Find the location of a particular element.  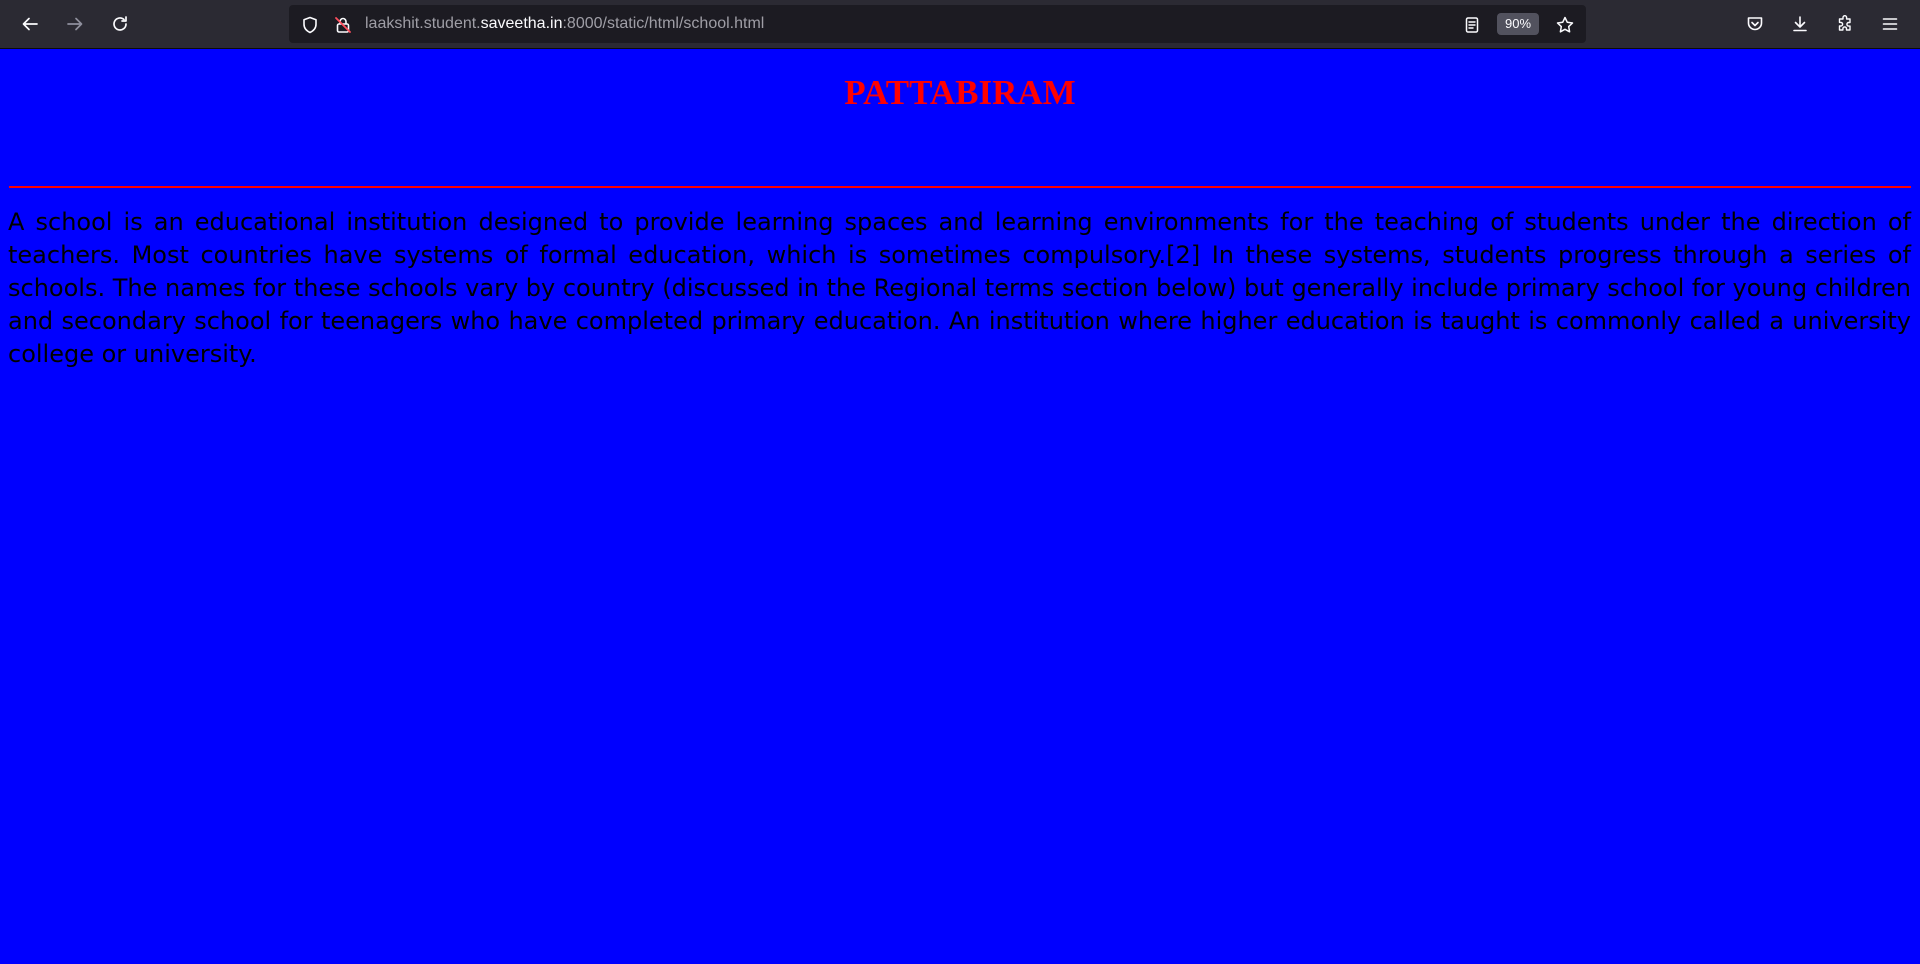

download-icon is located at coordinates (1800, 24).